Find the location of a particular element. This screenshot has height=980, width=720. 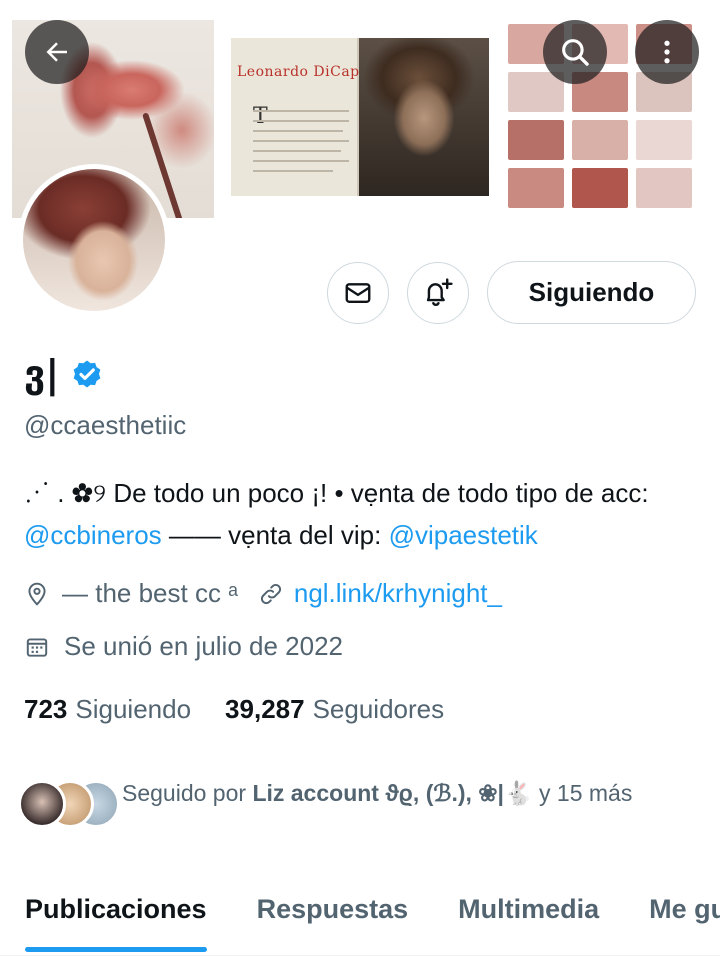

avatar-image is located at coordinates (94, 240).